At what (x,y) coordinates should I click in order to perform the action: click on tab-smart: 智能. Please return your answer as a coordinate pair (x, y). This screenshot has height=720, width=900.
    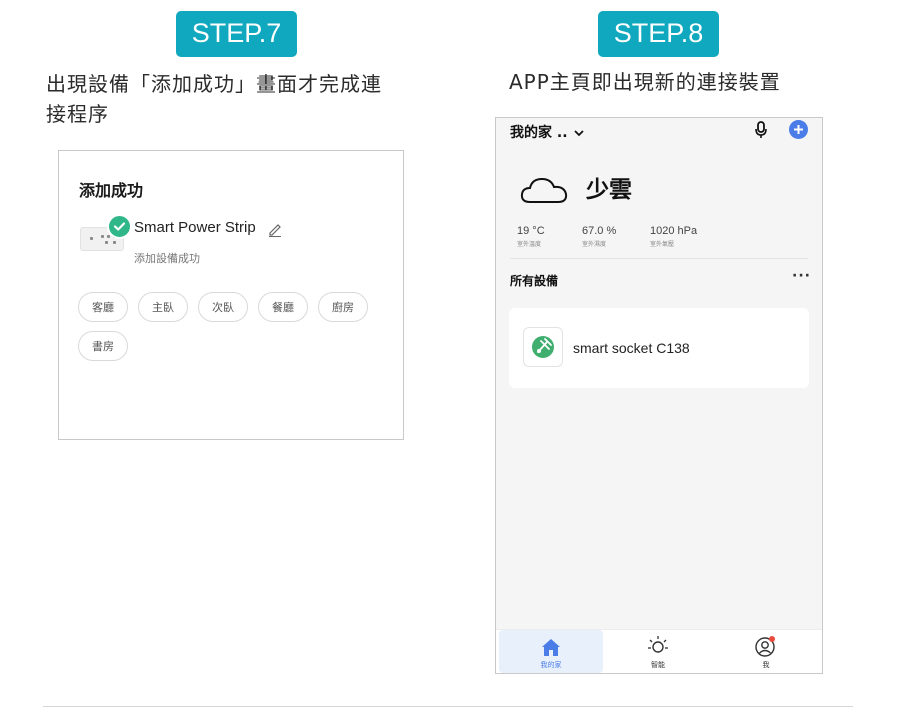
    Looking at the image, I should click on (658, 651).